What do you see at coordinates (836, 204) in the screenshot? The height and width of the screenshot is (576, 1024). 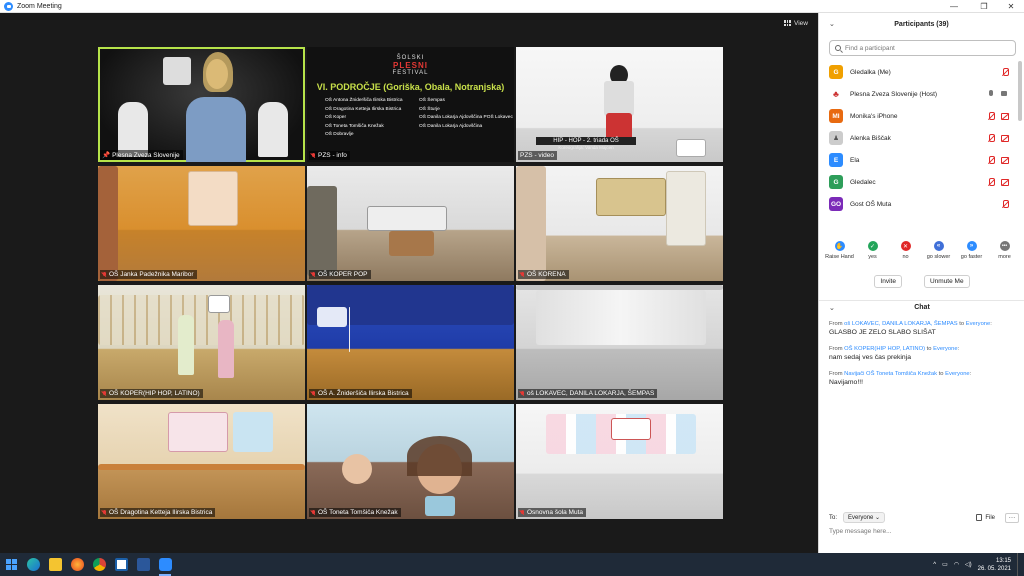 I see `avatar: GO` at bounding box center [836, 204].